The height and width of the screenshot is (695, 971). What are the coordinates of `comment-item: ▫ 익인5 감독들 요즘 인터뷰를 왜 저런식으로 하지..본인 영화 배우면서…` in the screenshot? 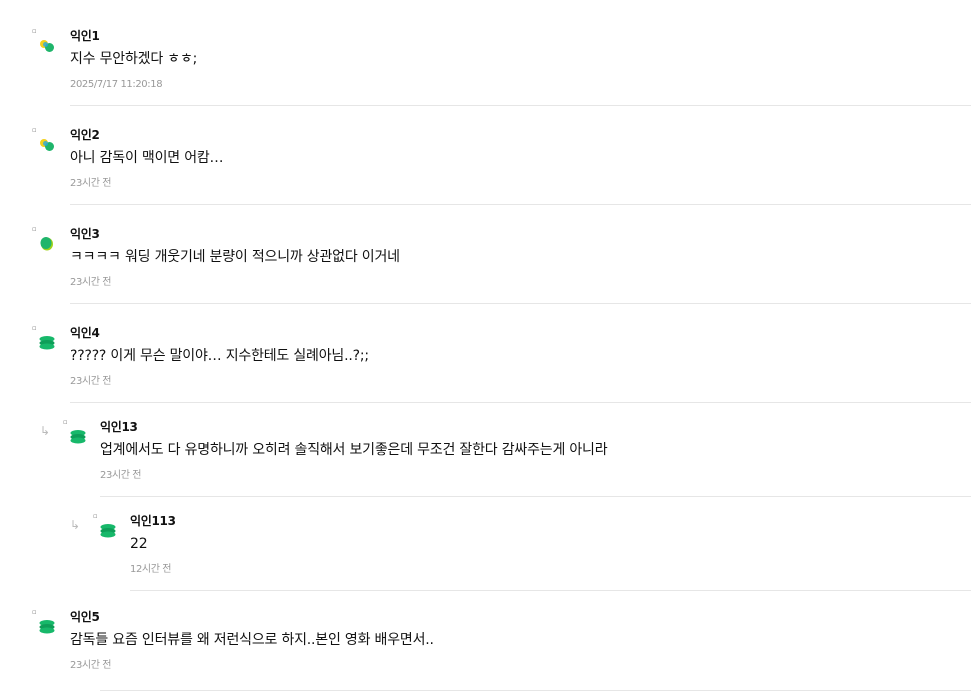 It's located at (485, 648).